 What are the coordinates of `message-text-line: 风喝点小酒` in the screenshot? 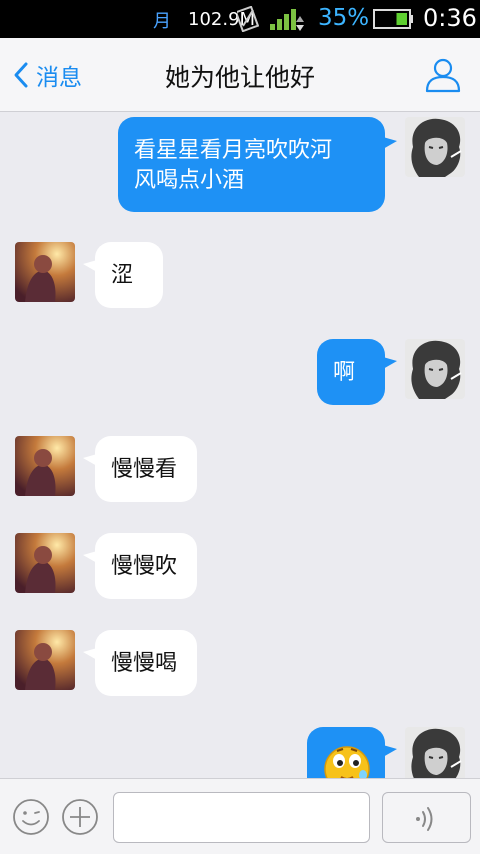 It's located at (189, 180).